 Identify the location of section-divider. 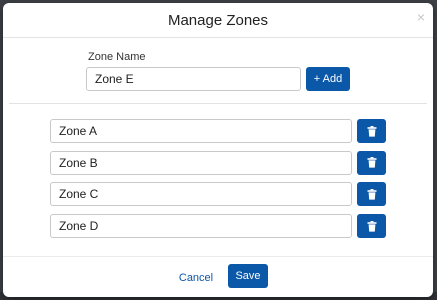
(218, 103).